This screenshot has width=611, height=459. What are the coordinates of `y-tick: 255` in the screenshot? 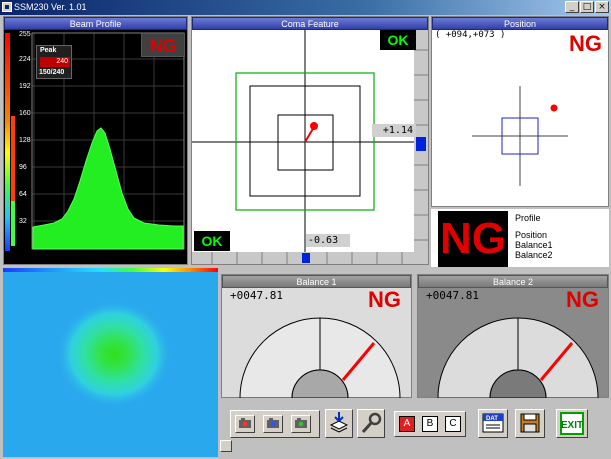 It's located at (25, 34).